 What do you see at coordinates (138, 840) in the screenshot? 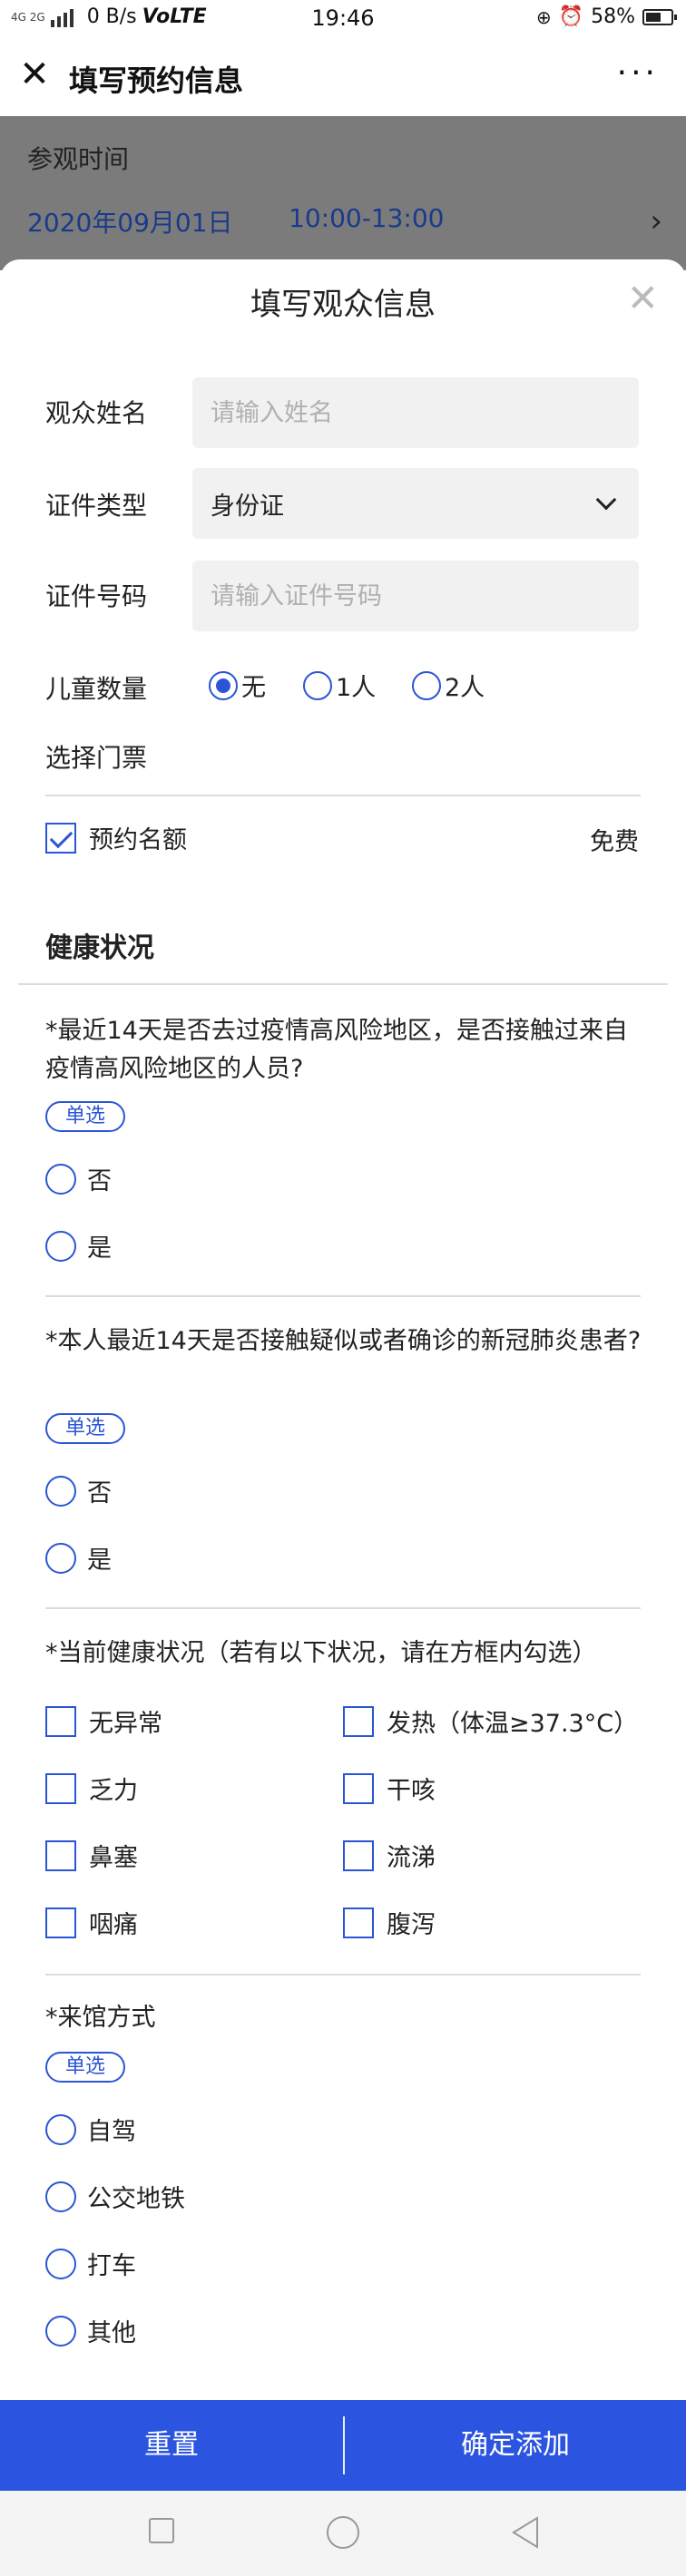
I see `ticket-name: 预约名额` at bounding box center [138, 840].